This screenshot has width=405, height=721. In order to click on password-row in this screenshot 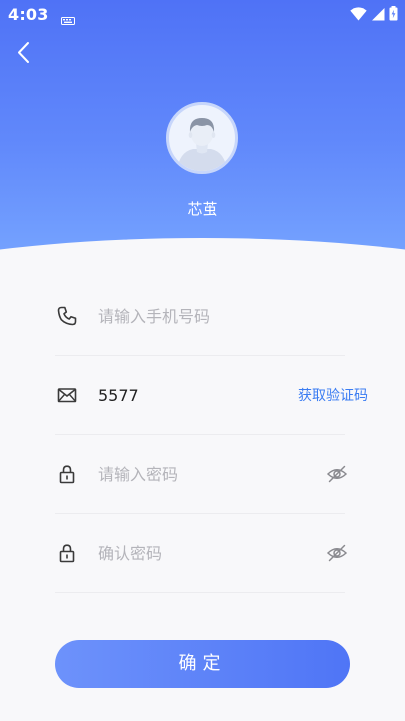, I will do `click(201, 474)`.